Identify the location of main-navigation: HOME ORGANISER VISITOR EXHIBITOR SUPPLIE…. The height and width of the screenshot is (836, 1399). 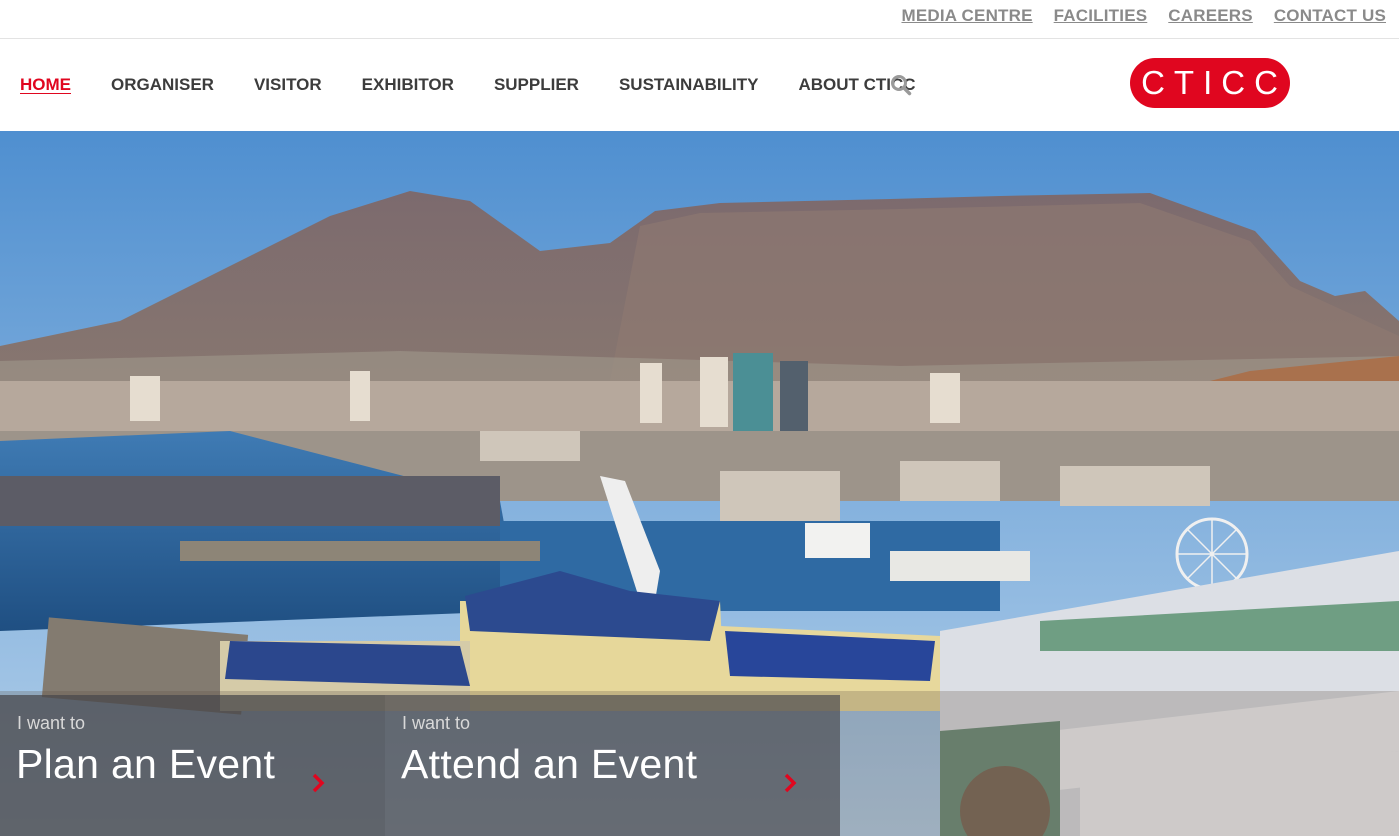
(699, 85).